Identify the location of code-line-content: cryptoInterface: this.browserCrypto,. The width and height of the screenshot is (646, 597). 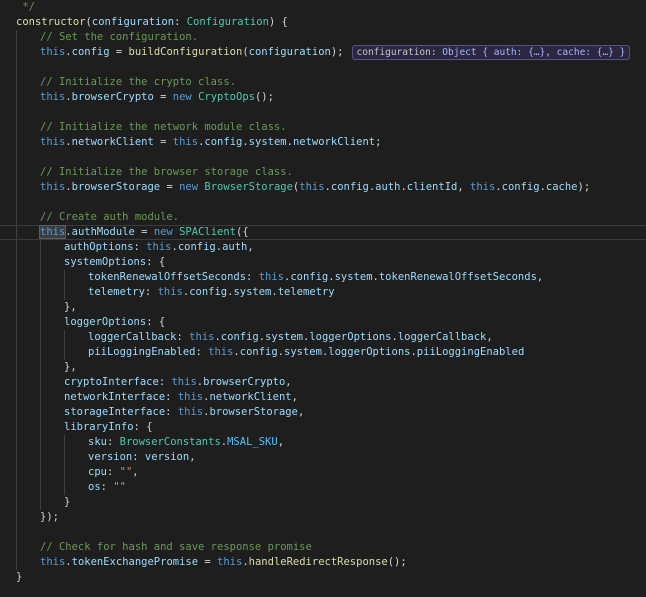
(178, 382).